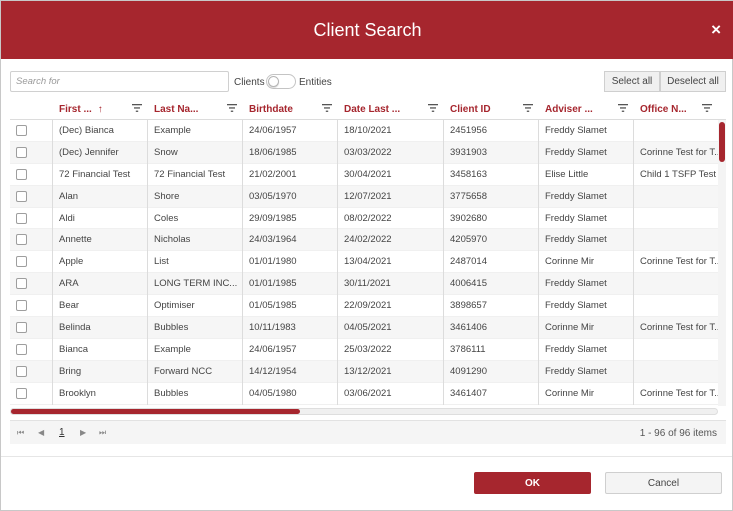  I want to click on cancel-button: Cancel, so click(663, 483).